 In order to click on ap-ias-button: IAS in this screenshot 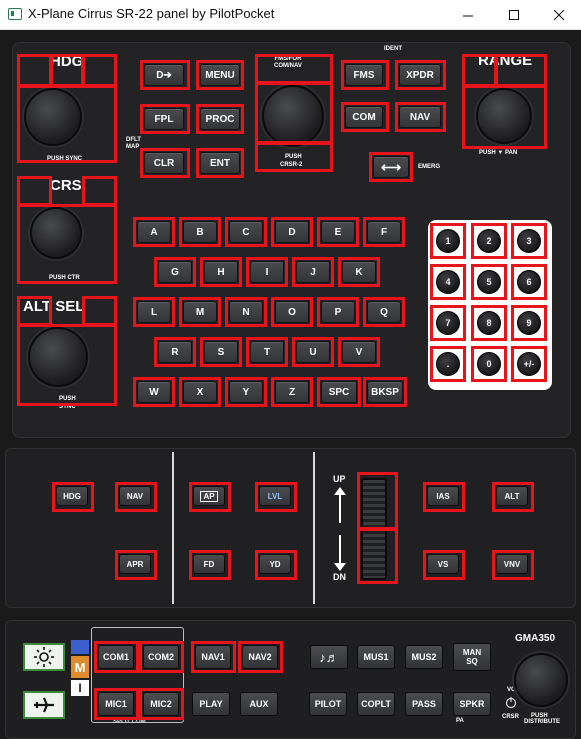, I will do `click(443, 496)`.